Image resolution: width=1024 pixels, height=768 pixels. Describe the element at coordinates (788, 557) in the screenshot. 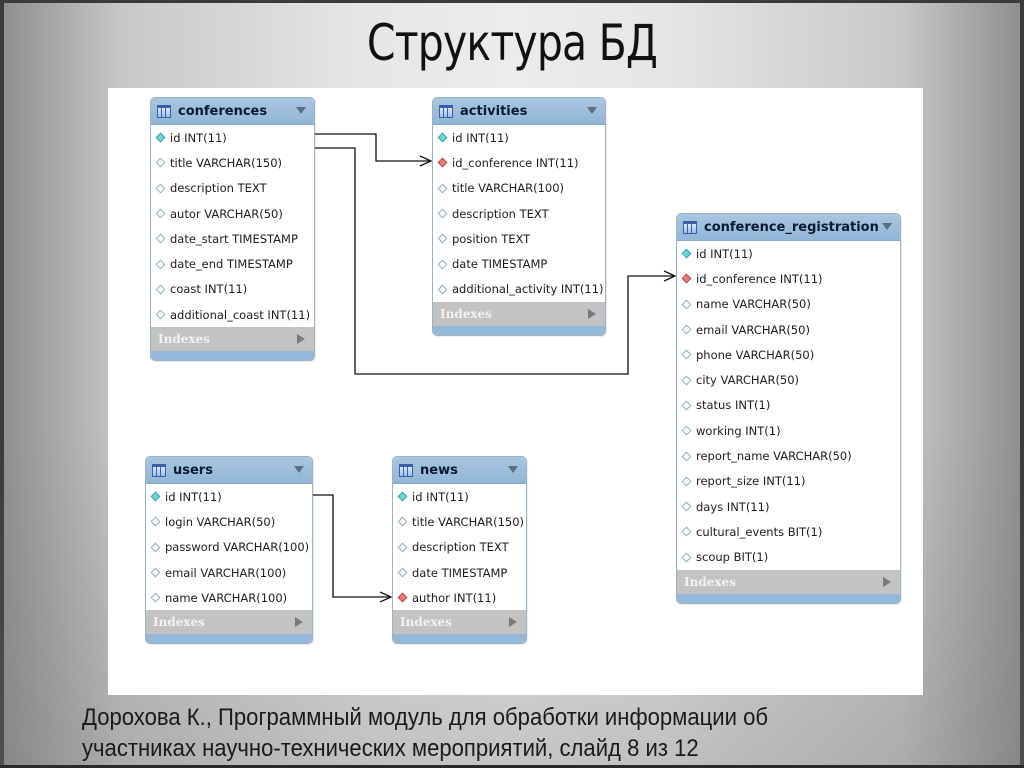

I see `column-row: scoup BIT(1)` at that location.